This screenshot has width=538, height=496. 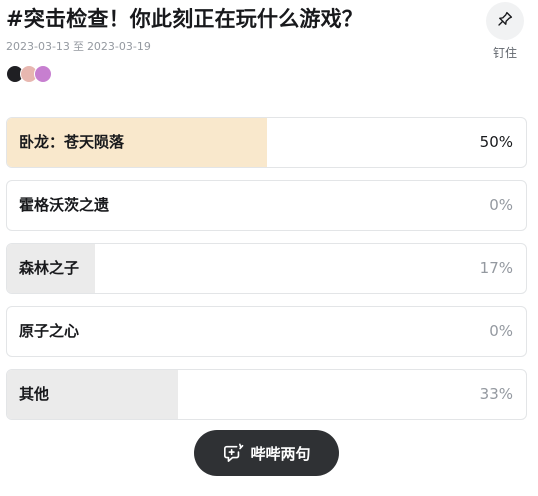 What do you see at coordinates (496, 268) in the screenshot?
I see `poll-option-percent: 17%` at bounding box center [496, 268].